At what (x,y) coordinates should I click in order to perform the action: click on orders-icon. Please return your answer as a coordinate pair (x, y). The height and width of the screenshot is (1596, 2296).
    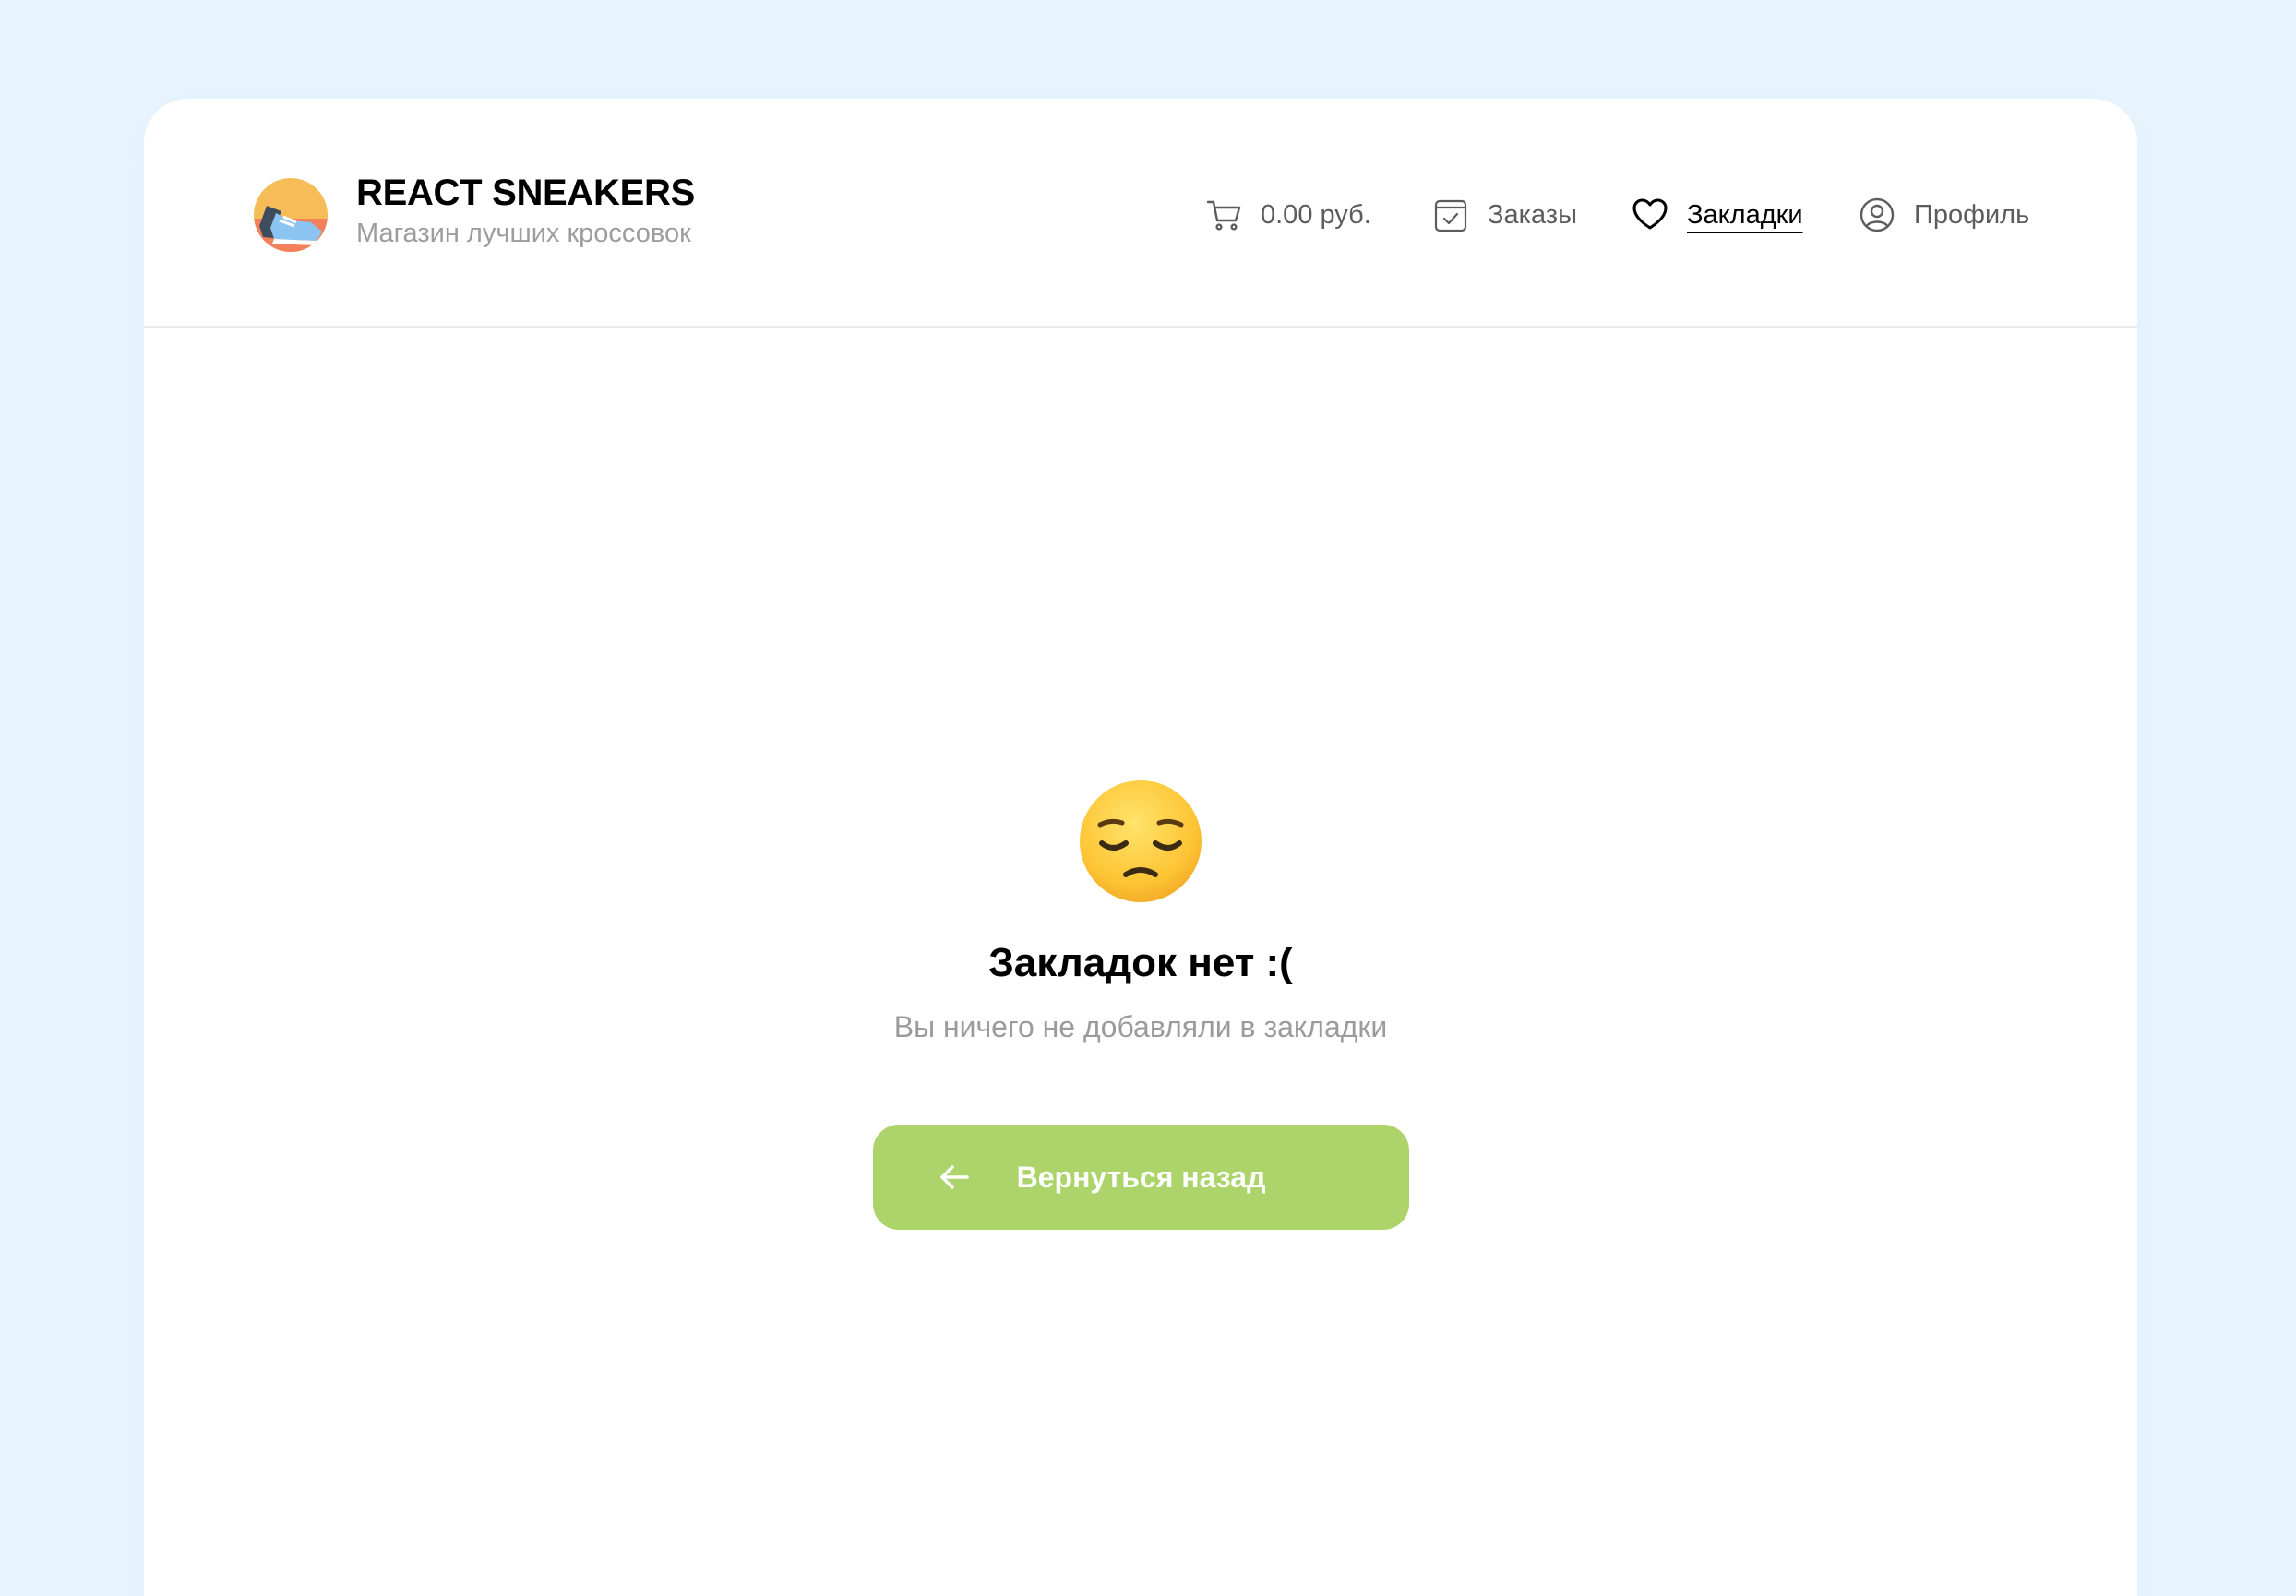
    Looking at the image, I should click on (1450, 215).